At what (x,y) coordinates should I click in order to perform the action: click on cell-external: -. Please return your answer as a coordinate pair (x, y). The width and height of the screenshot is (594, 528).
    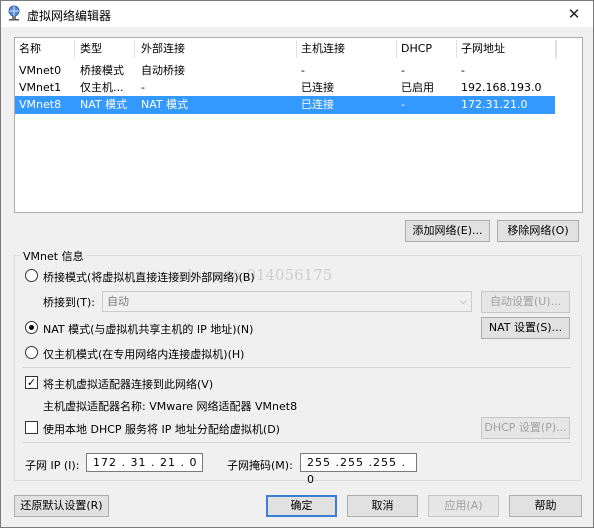
    Looking at the image, I should click on (143, 87).